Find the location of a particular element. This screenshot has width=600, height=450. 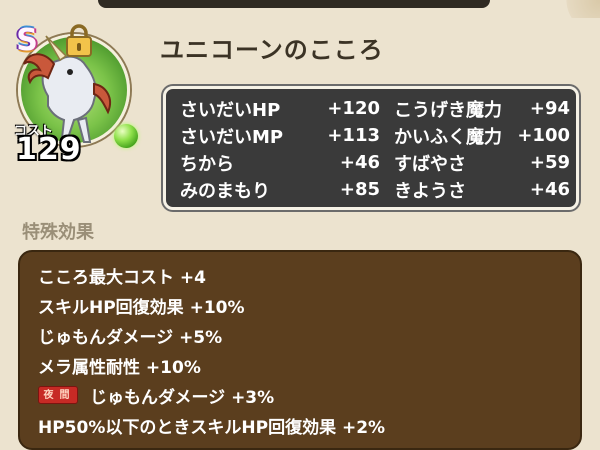

stat-row: かいふく魔力 +100 is located at coordinates (475, 135).